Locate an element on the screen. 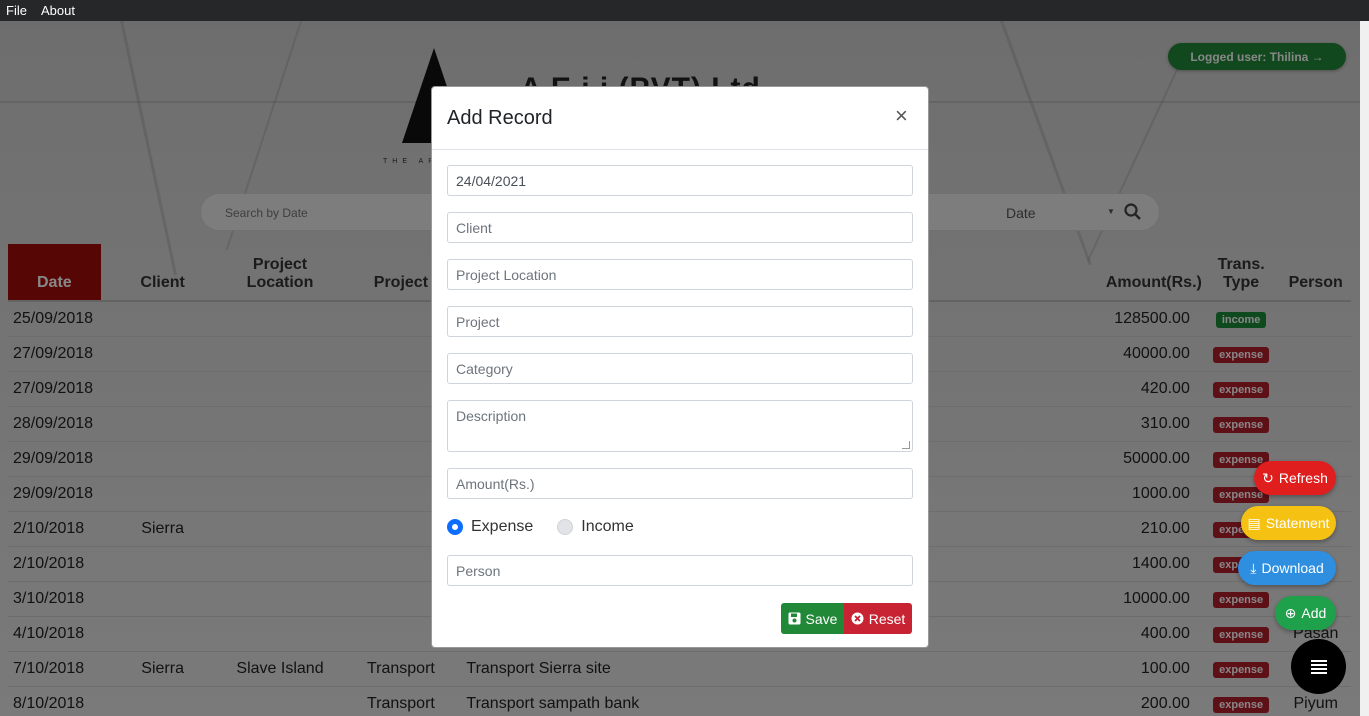  file-icon: ▤ is located at coordinates (1254, 522).